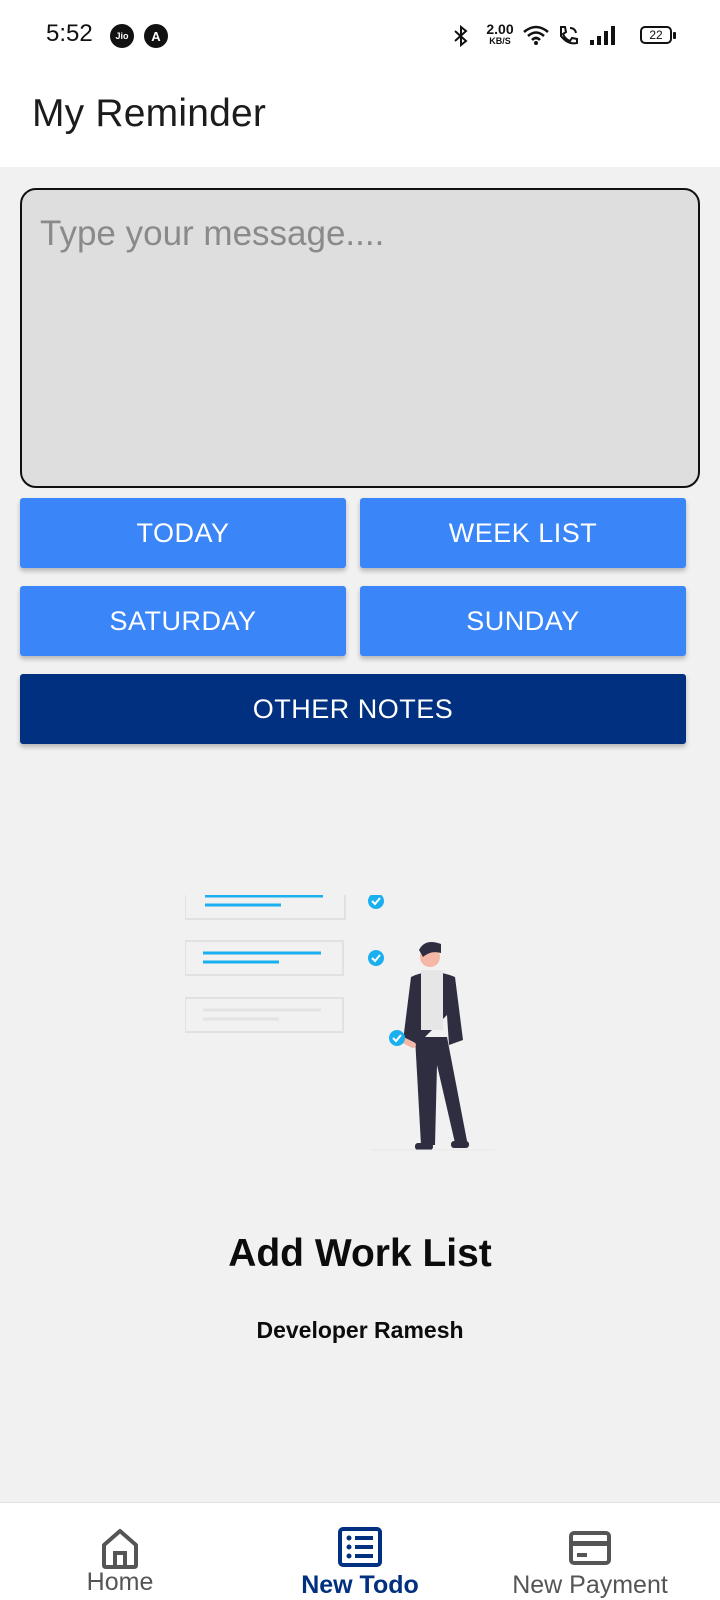 Image resolution: width=720 pixels, height=1600 pixels. What do you see at coordinates (500, 33) in the screenshot?
I see `network-speed: 2.00 KB/S` at bounding box center [500, 33].